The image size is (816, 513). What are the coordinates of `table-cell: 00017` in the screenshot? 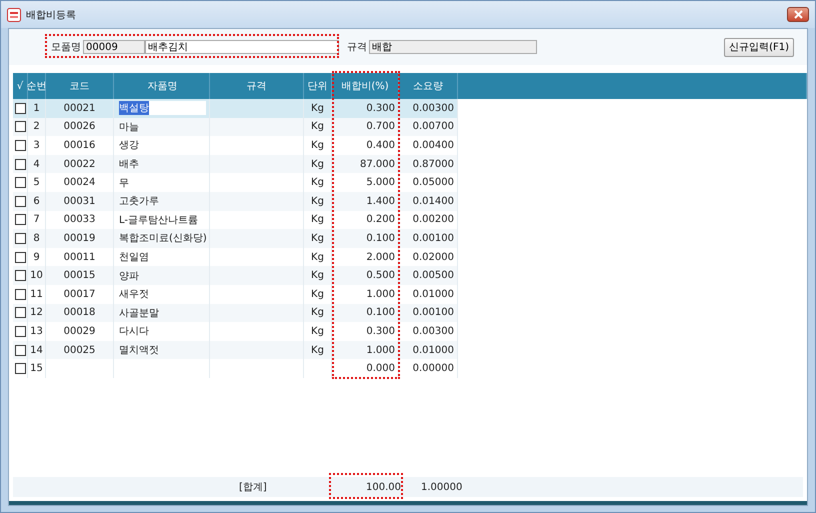 It's located at (80, 294).